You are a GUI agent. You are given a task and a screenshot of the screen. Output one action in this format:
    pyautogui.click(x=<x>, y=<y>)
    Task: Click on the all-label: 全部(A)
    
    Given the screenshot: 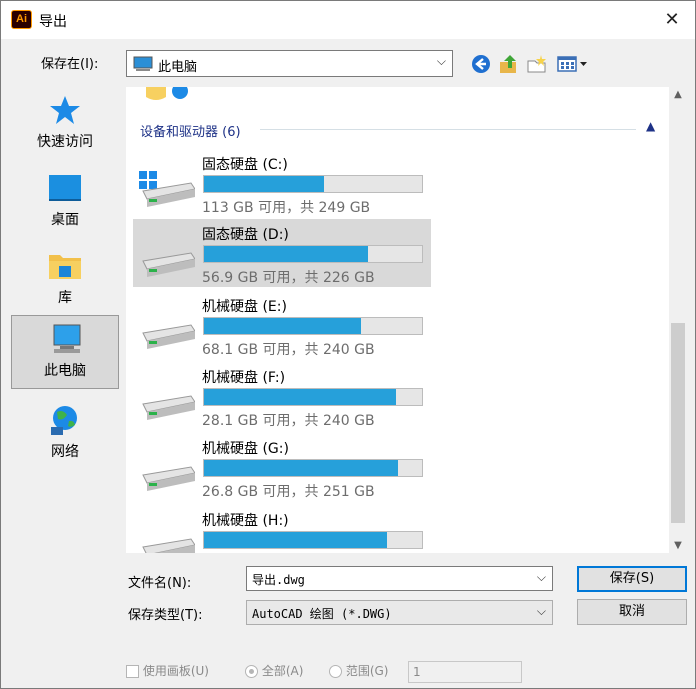 What is the action you would take?
    pyautogui.click(x=282, y=671)
    